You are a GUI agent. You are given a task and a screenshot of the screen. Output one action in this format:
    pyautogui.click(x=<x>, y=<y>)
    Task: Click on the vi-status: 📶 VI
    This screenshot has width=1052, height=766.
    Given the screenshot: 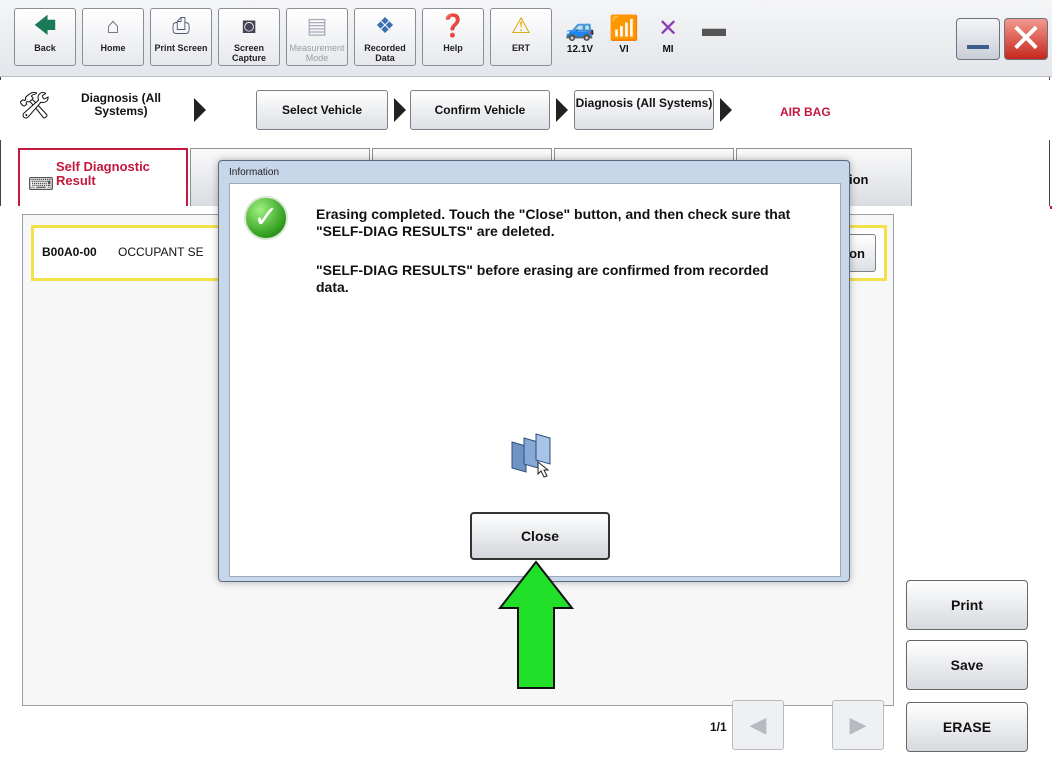 What is the action you would take?
    pyautogui.click(x=624, y=34)
    